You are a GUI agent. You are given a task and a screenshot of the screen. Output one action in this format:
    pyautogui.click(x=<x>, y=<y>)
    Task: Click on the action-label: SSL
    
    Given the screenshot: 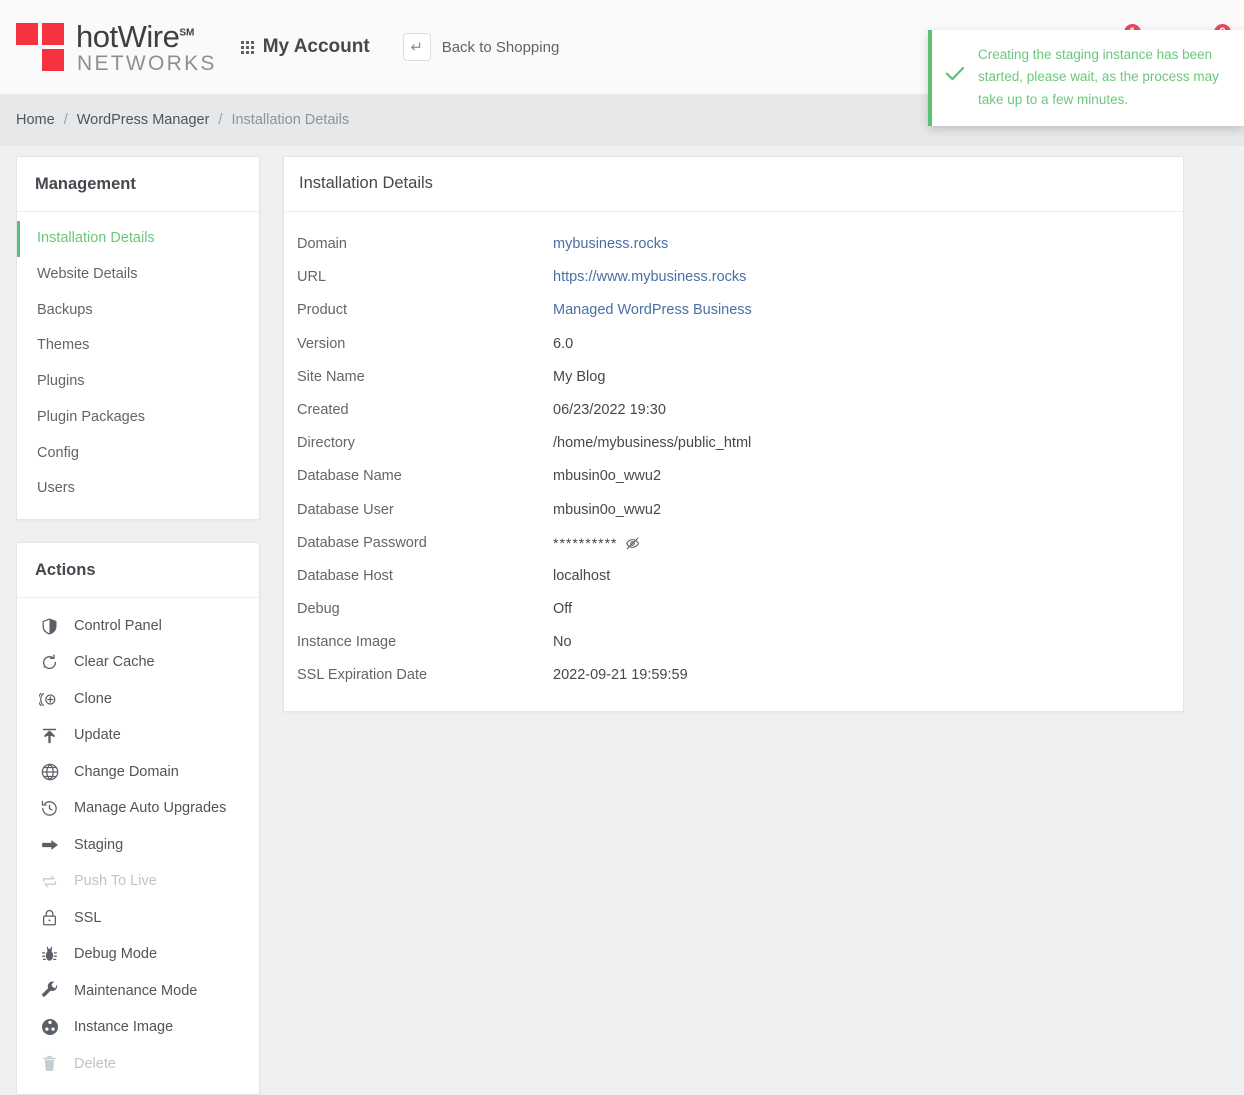 What is the action you would take?
    pyautogui.click(x=88, y=917)
    